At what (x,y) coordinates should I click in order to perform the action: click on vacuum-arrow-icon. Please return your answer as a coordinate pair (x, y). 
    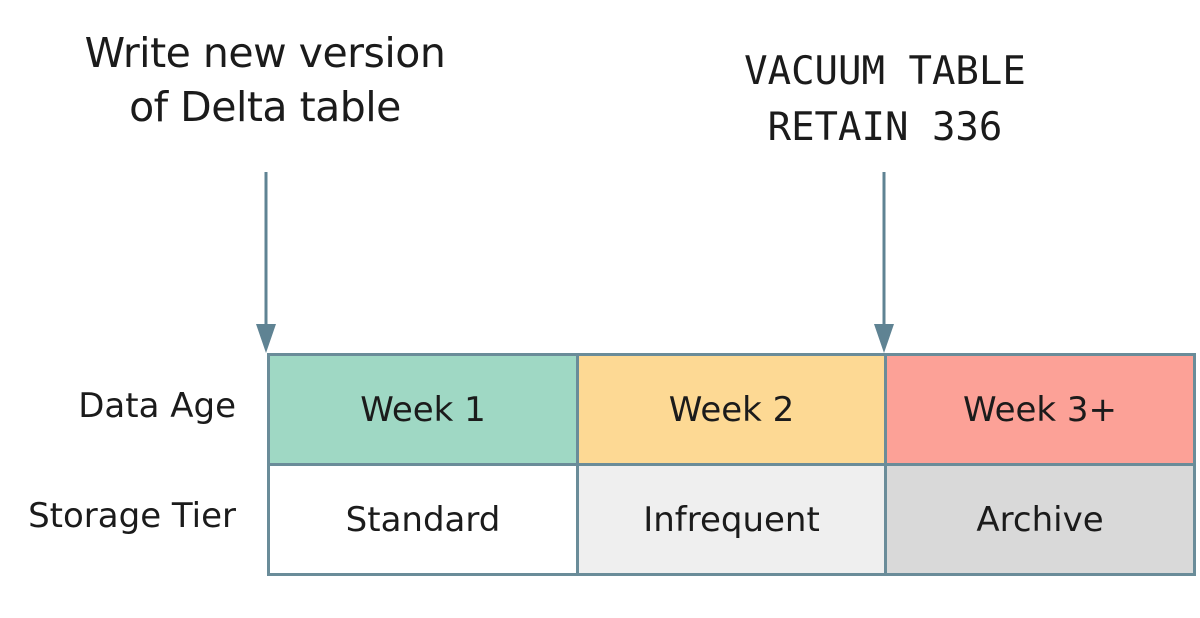
    Looking at the image, I should click on (884, 262).